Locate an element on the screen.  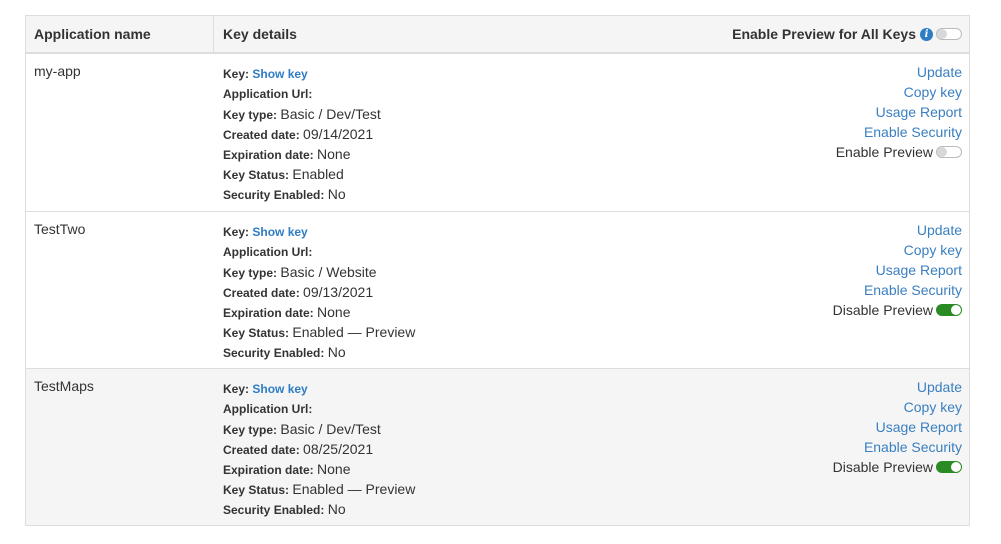
detail-status: Key Status: Enabled is located at coordinates (596, 174).